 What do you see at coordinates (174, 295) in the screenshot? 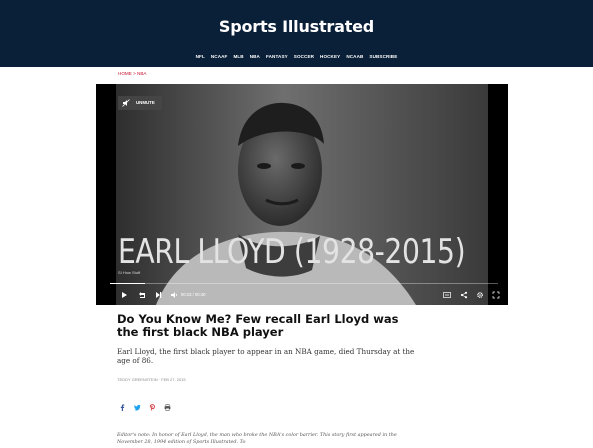
I see `volume-icon` at bounding box center [174, 295].